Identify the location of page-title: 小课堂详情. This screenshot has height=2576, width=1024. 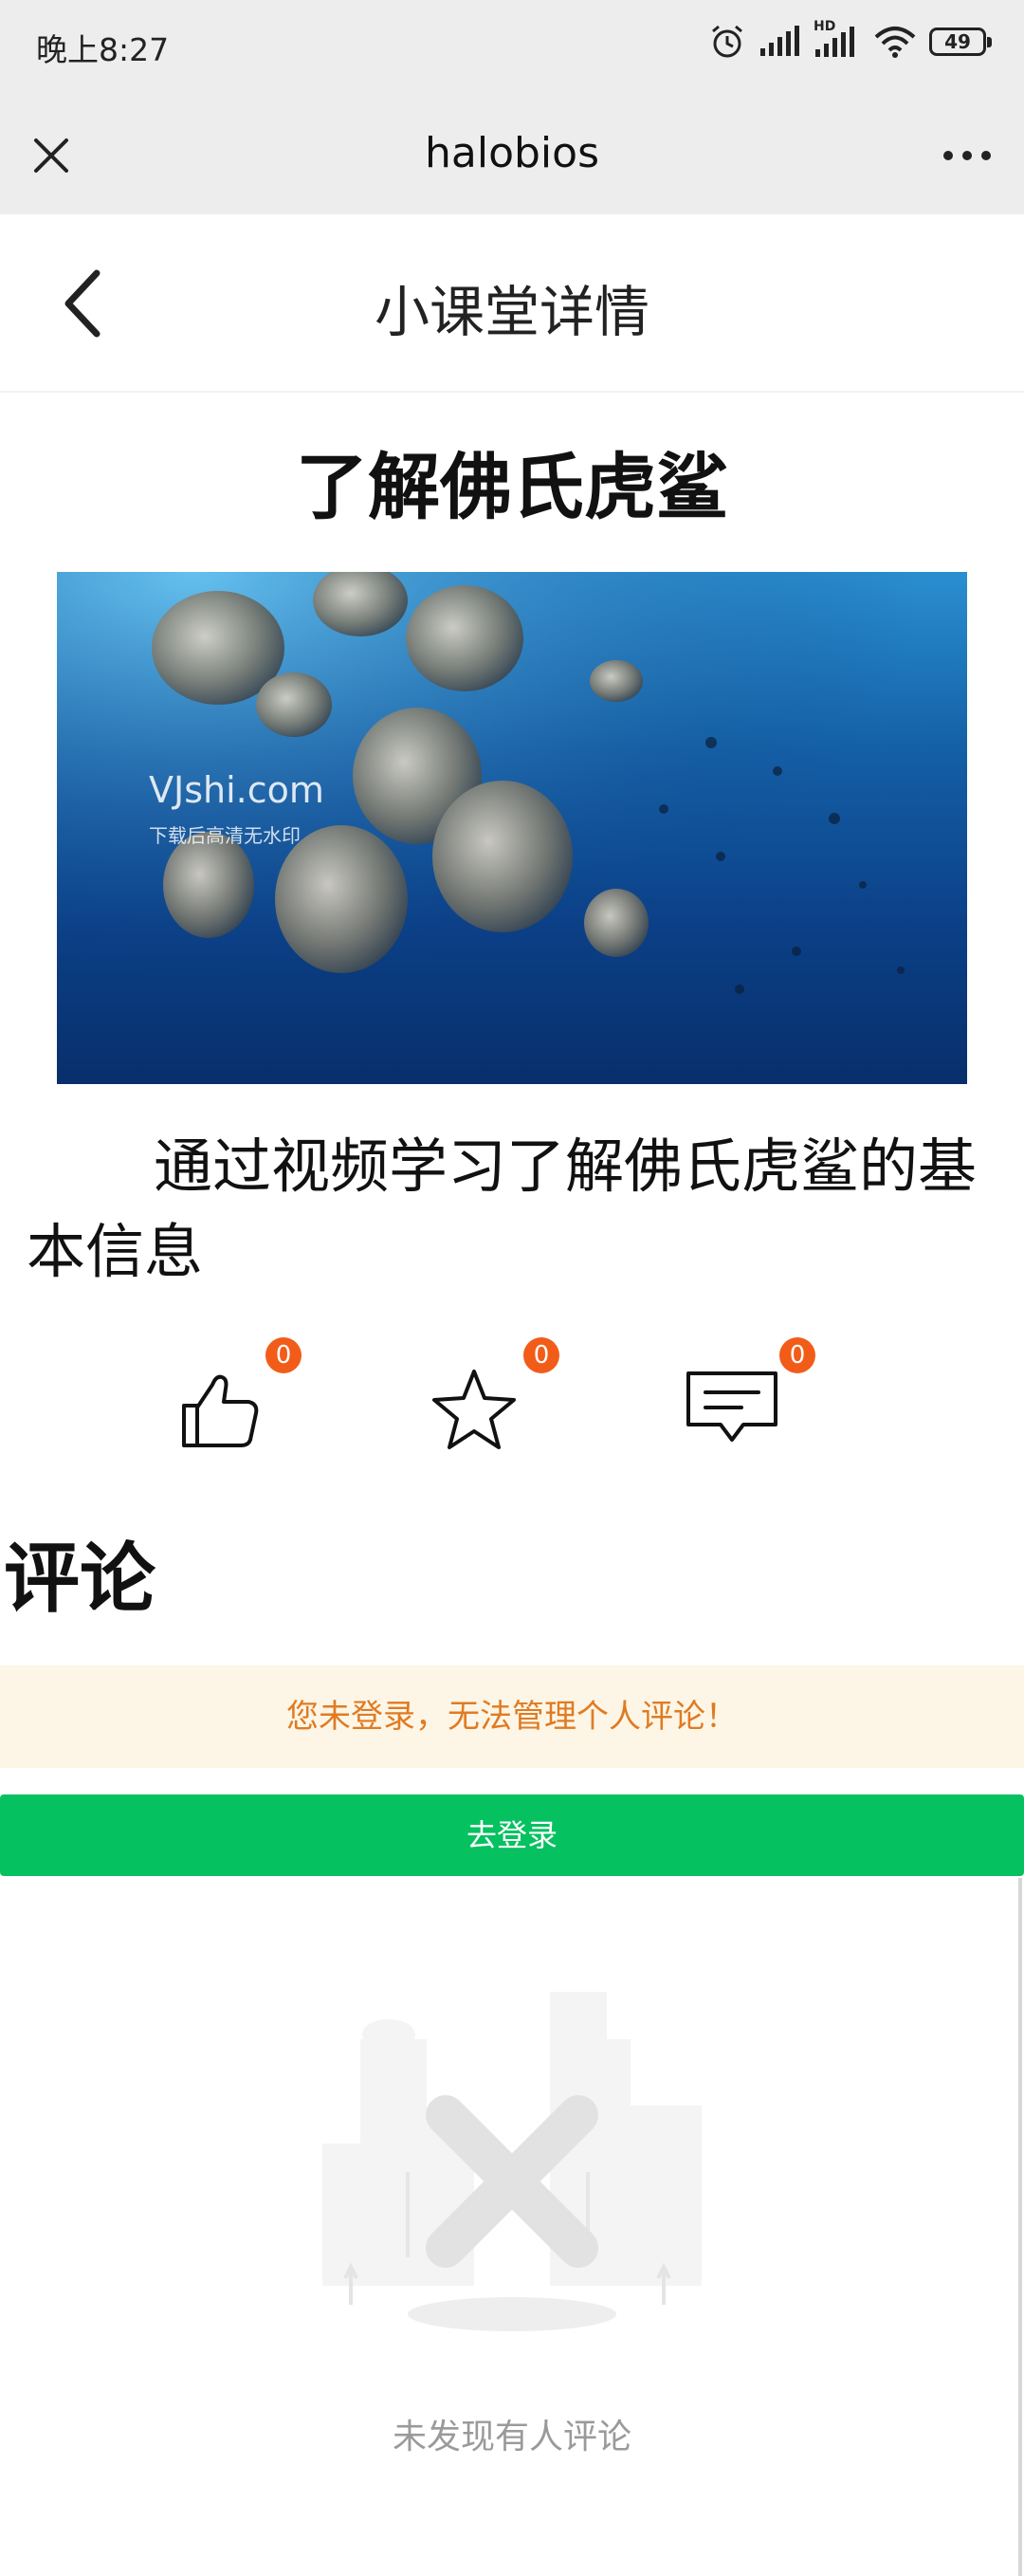
(511, 312).